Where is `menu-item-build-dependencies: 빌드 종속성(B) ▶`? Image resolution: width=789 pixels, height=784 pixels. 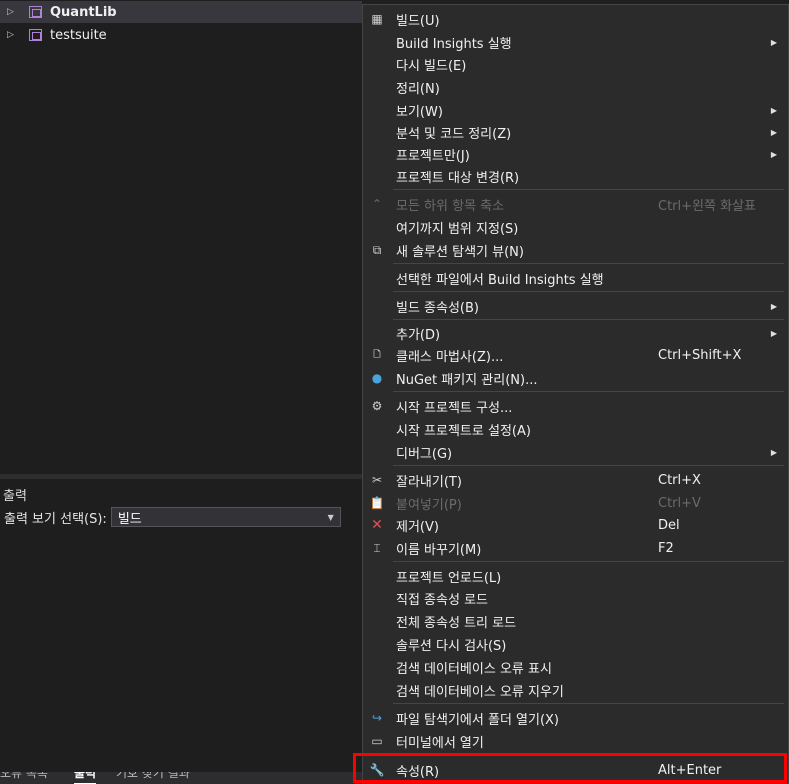
menu-item-build-dependencies: 빌드 종속성(B) ▶ is located at coordinates (575, 306).